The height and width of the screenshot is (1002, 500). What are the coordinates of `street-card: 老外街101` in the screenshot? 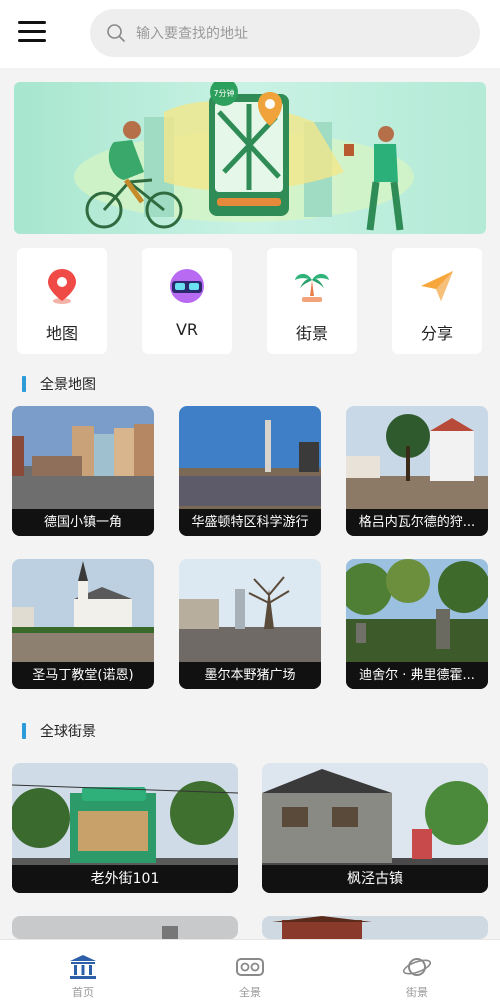 It's located at (125, 828).